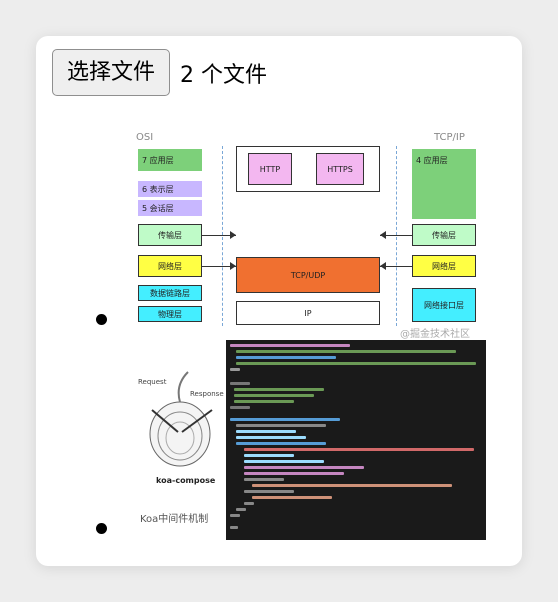  I want to click on https-box: HTTPS, so click(340, 169).